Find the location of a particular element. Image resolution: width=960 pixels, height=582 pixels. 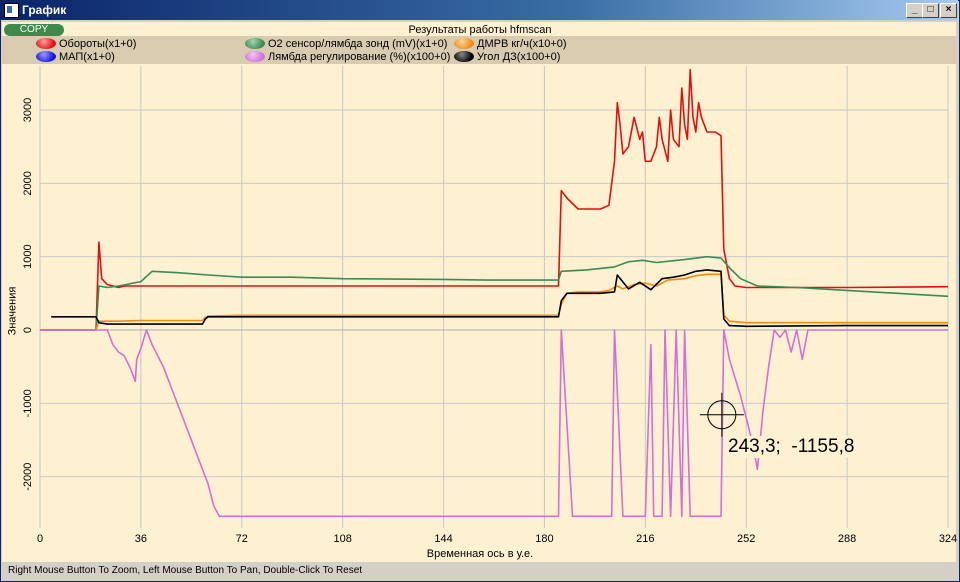

x-tick-label: 288 is located at coordinates (847, 539).